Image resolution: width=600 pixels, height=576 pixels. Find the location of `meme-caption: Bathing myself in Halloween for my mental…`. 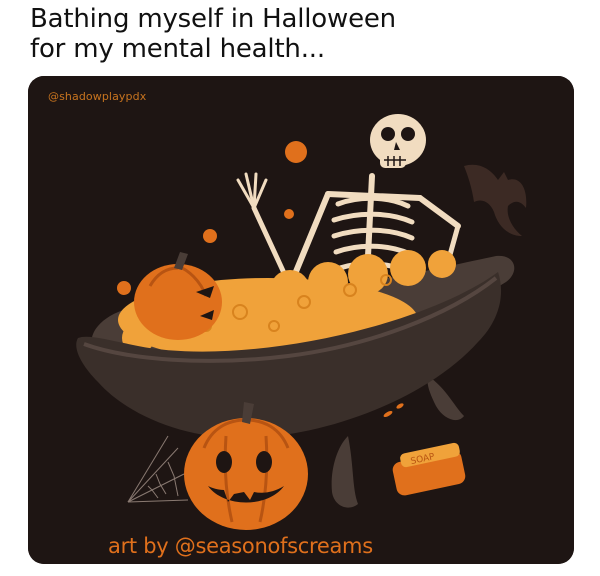

meme-caption: Bathing myself in Halloween for my mental… is located at coordinates (310, 34).